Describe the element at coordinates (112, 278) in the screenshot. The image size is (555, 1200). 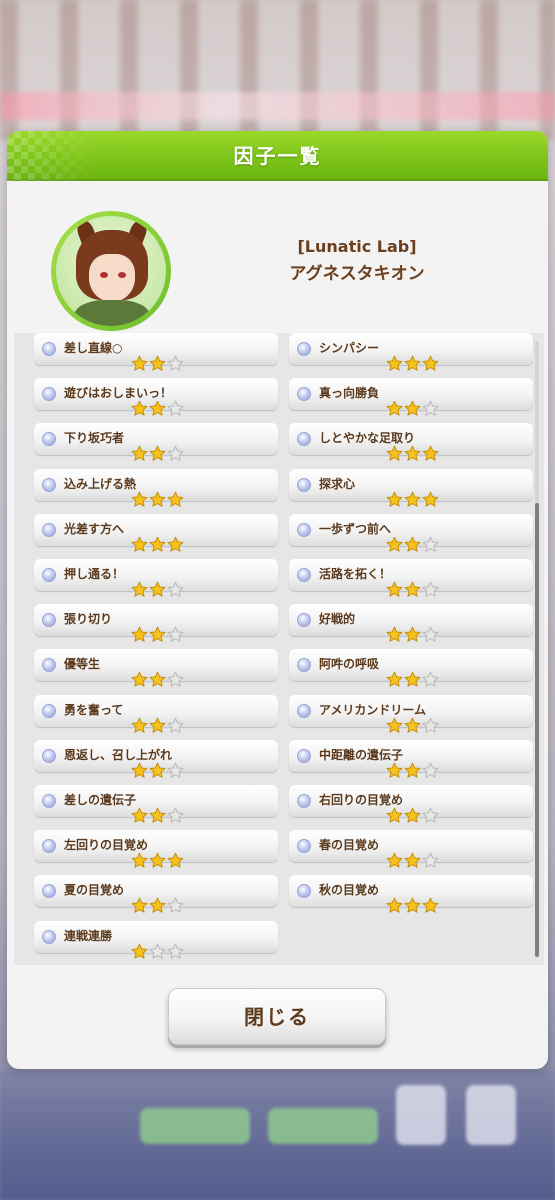
I see `avatar-face` at that location.